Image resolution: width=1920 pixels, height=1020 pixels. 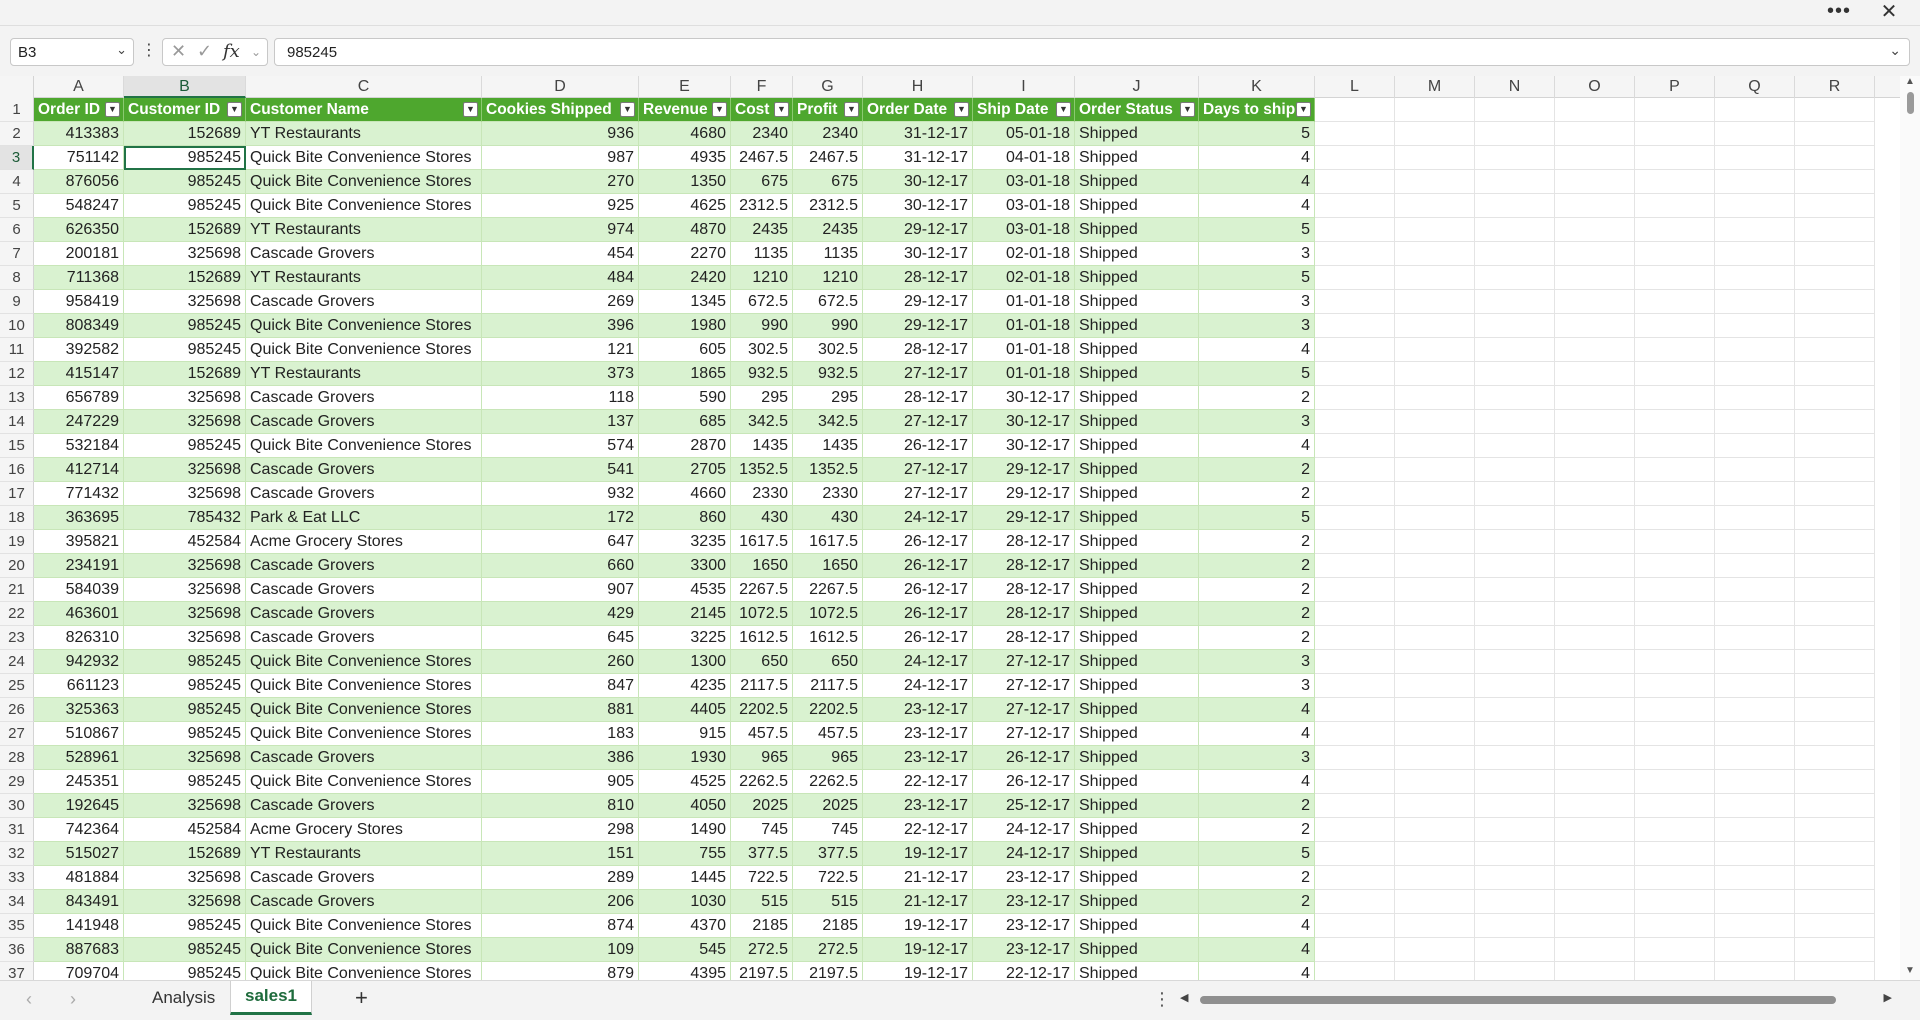 I want to click on column-header-f: F, so click(x=762, y=87).